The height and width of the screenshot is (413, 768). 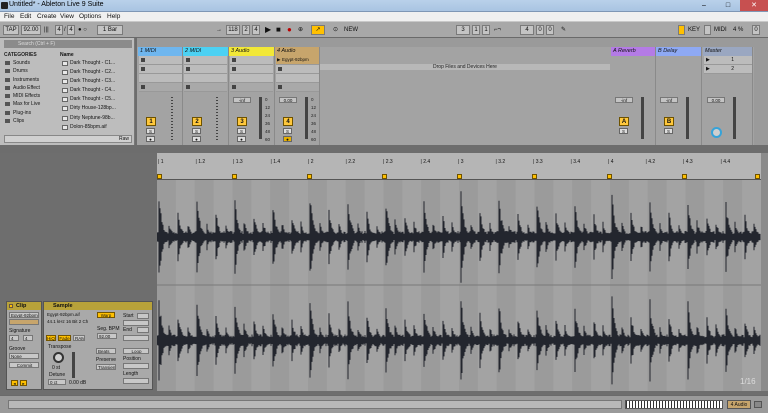 I want to click on drop-zone: Drop Files and Devices Here, so click(x=465, y=96).